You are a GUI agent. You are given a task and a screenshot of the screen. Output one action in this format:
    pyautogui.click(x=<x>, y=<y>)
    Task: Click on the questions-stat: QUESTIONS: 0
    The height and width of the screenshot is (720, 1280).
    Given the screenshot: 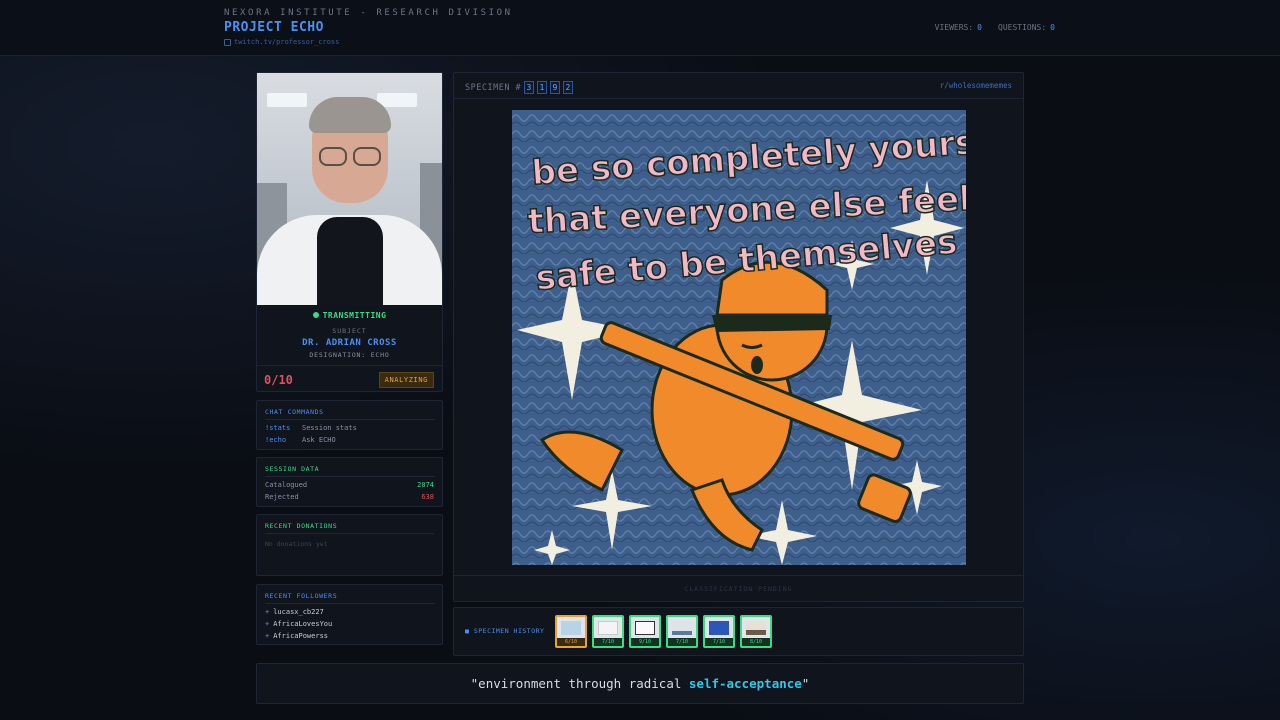 What is the action you would take?
    pyautogui.click(x=1026, y=27)
    